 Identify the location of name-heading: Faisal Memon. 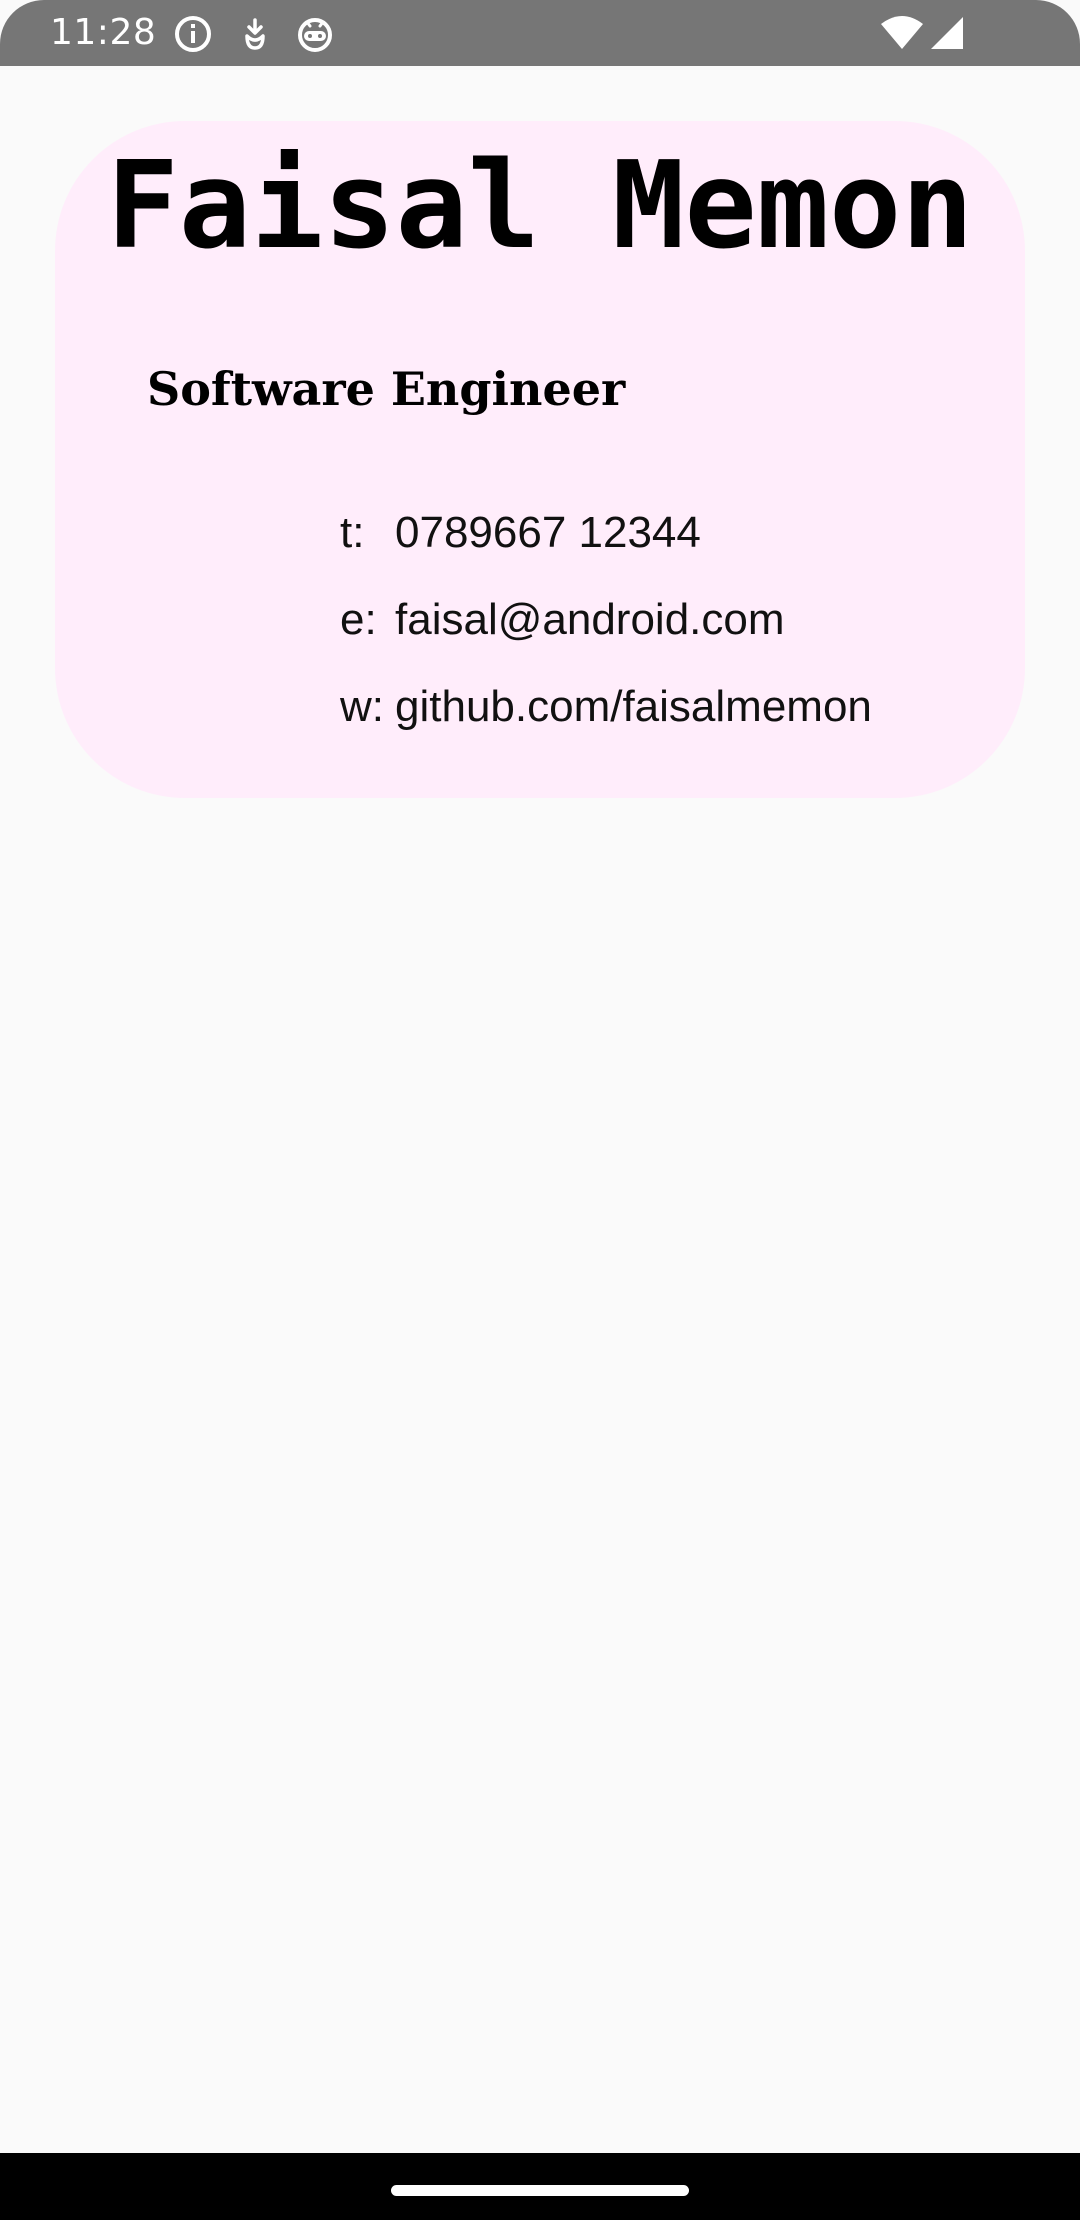
(540, 206).